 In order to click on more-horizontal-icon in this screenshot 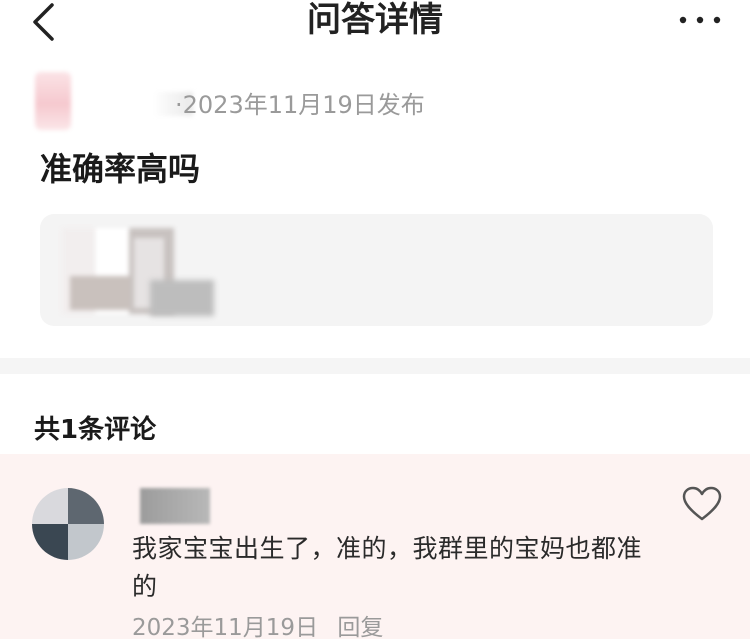, I will do `click(700, 20)`.